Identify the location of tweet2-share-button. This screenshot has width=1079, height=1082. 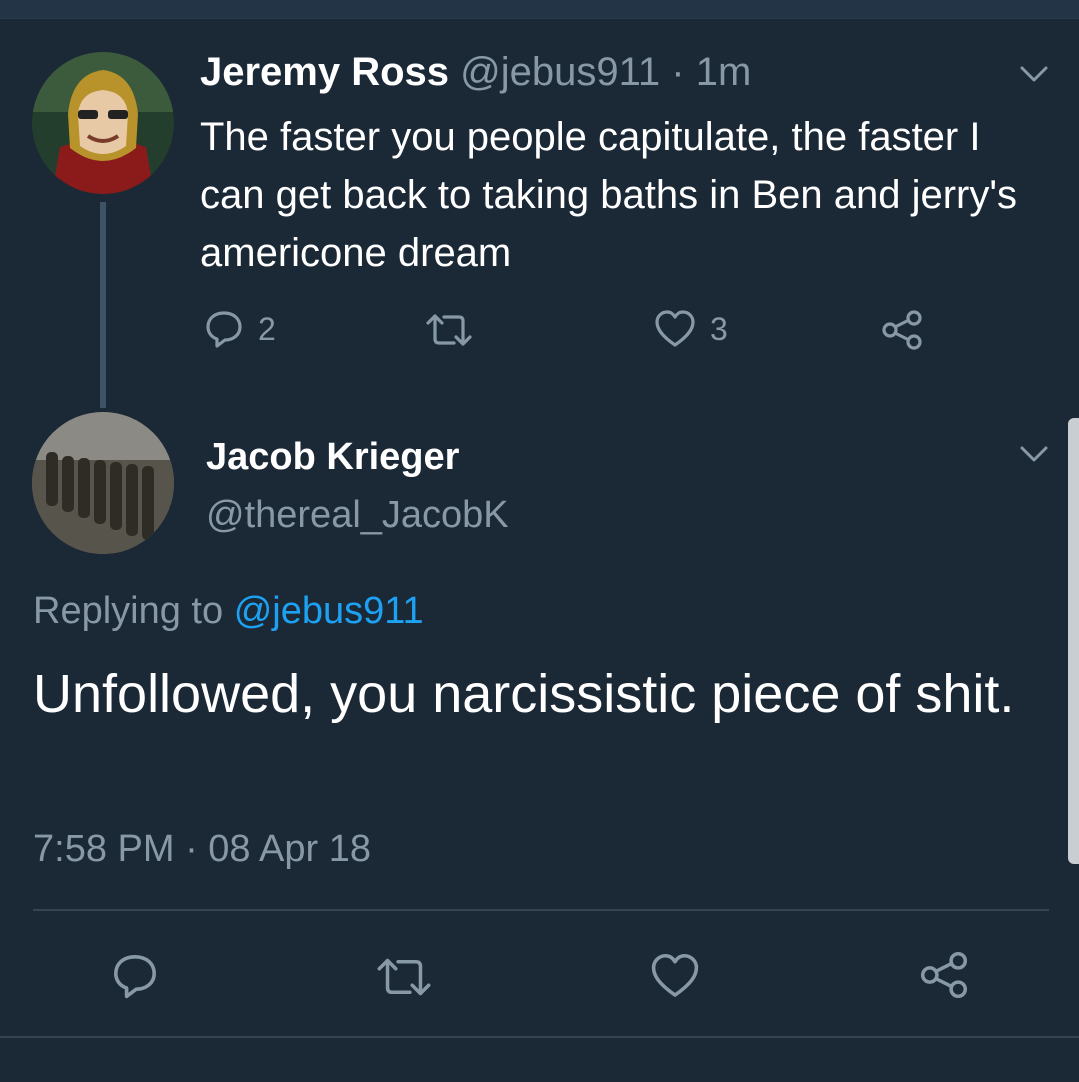
(944, 975).